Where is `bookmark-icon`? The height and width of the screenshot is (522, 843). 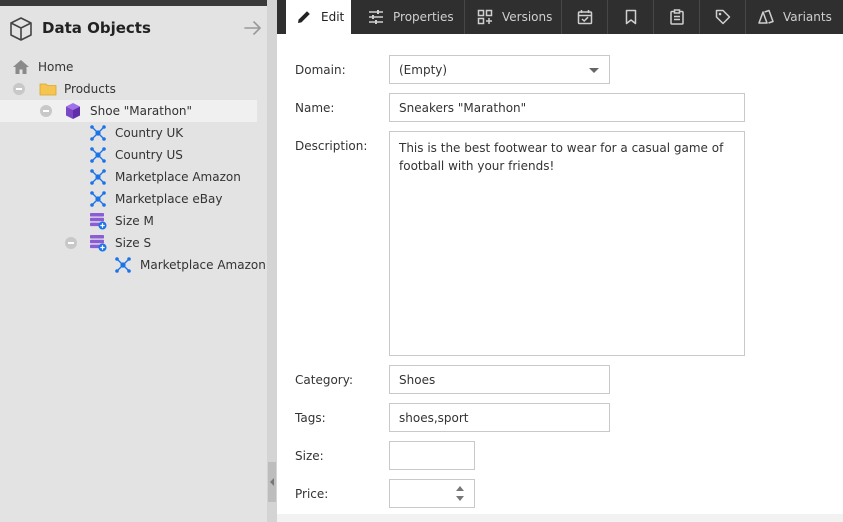
bookmark-icon is located at coordinates (631, 17).